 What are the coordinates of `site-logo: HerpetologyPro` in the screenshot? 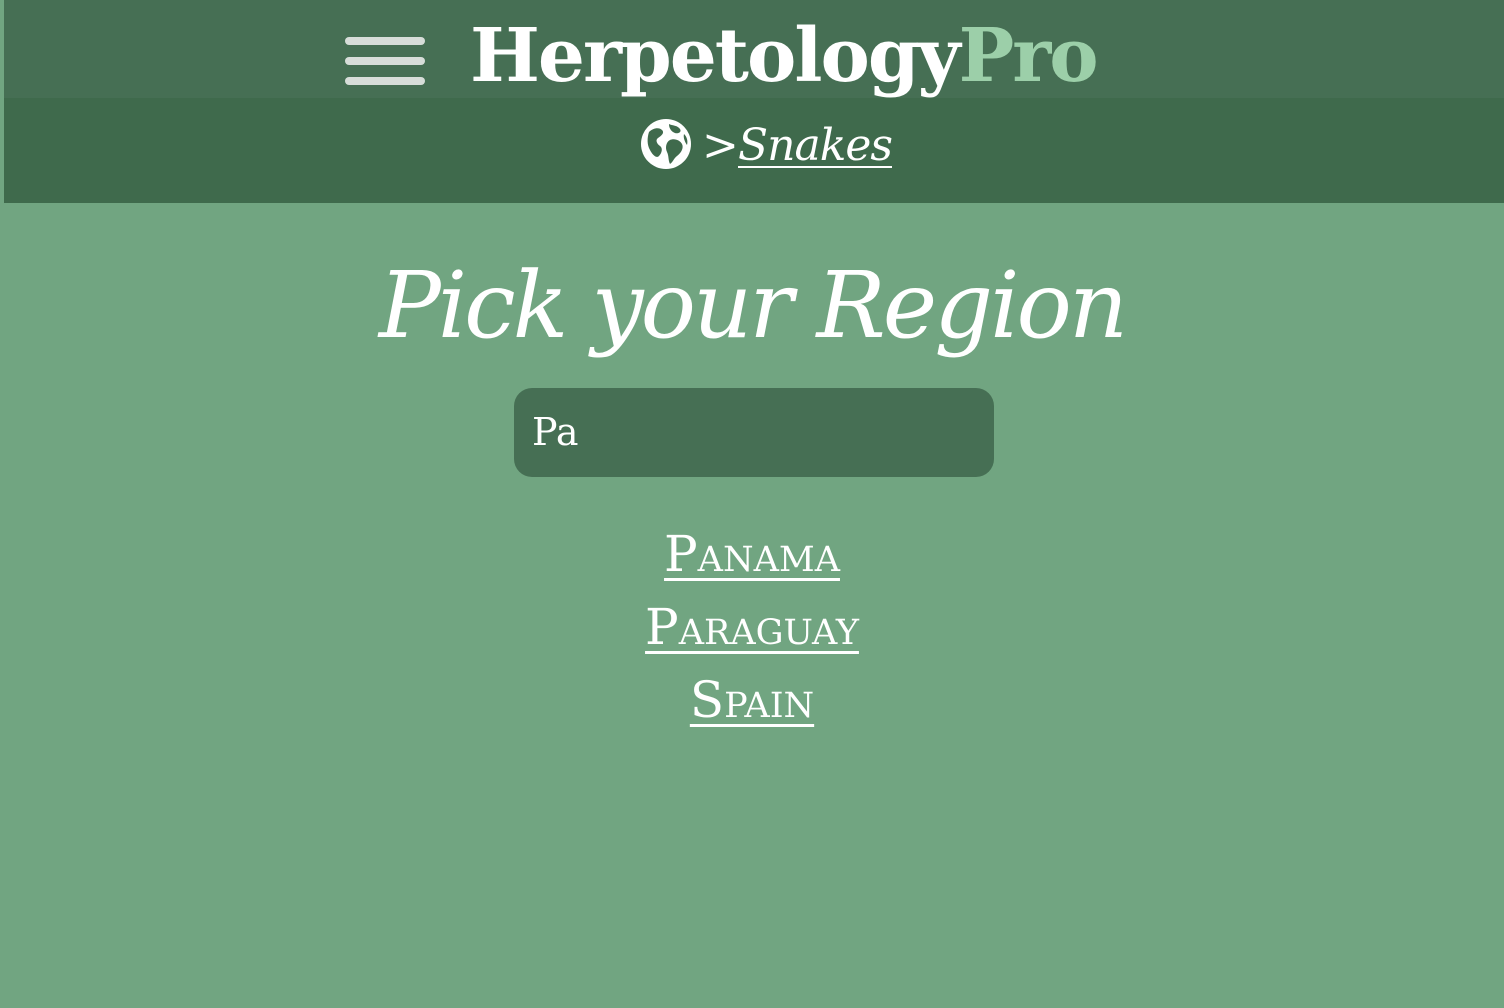 It's located at (784, 56).